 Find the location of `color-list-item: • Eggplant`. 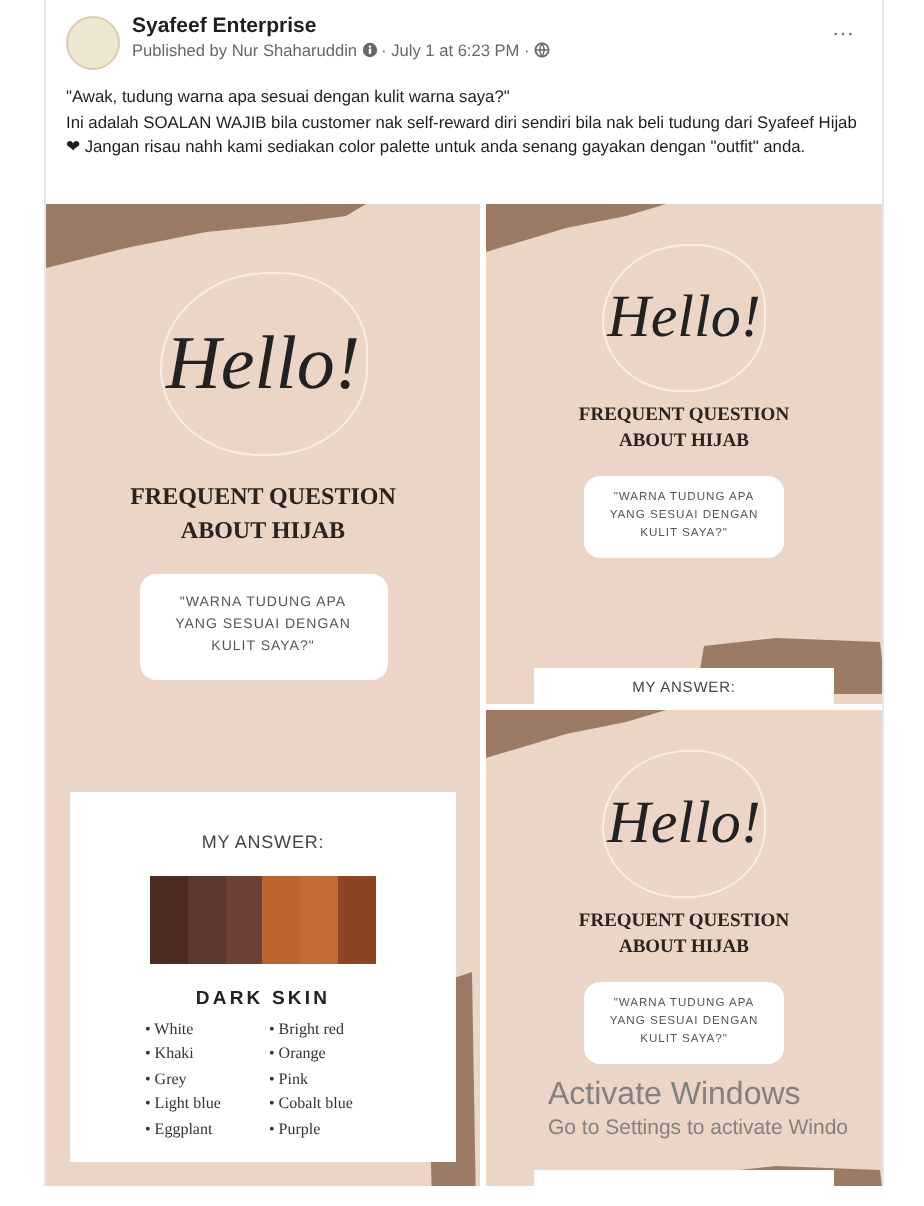

color-list-item: • Eggplant is located at coordinates (180, 1129).